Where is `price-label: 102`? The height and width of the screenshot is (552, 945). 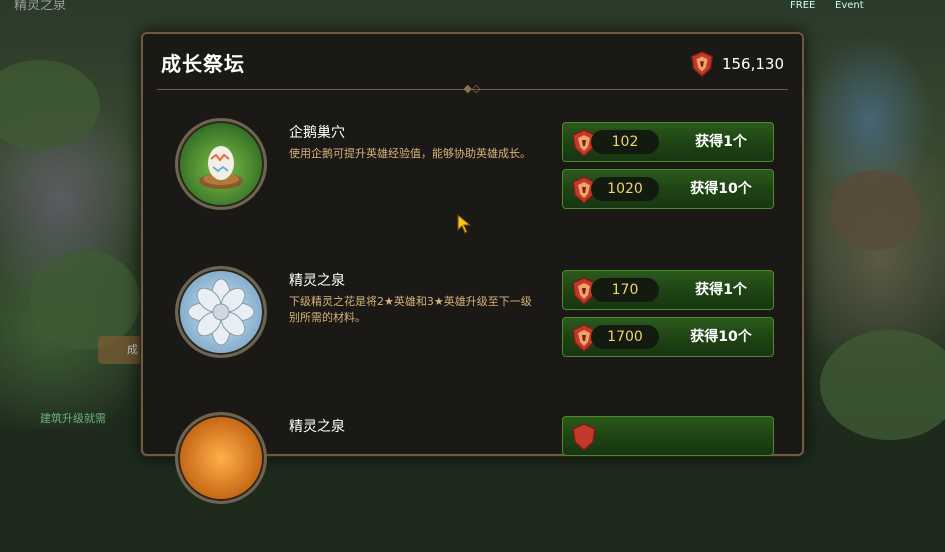 price-label: 102 is located at coordinates (625, 142).